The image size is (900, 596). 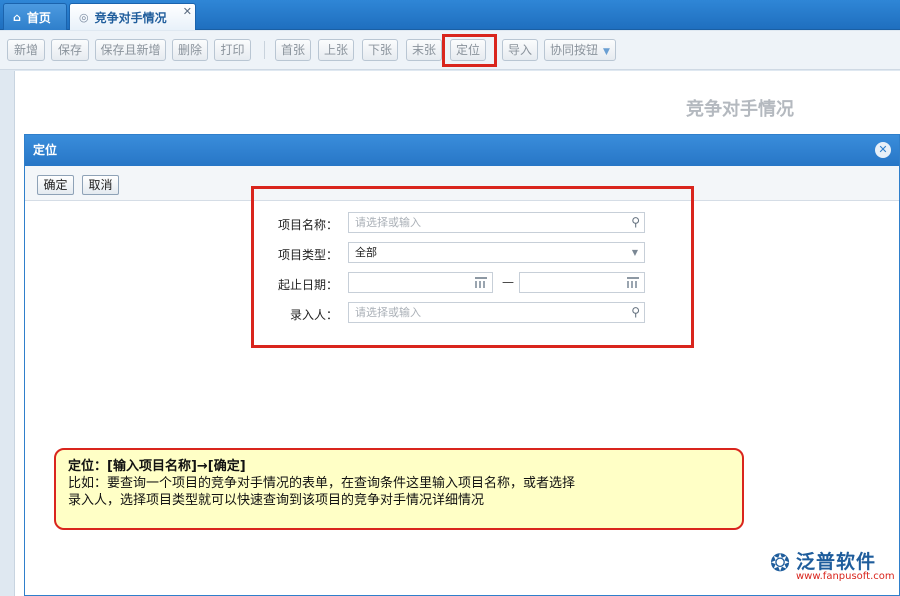 What do you see at coordinates (462, 150) in the screenshot?
I see `dialog-title: 定位` at bounding box center [462, 150].